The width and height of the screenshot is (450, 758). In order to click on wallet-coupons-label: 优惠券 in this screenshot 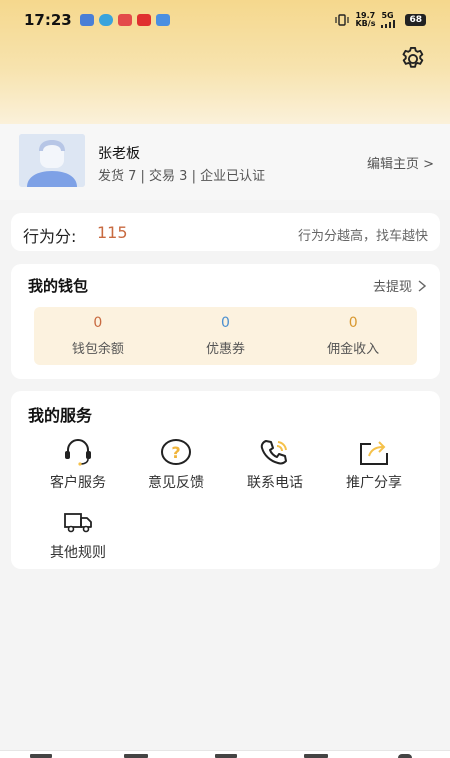, I will do `click(226, 349)`.